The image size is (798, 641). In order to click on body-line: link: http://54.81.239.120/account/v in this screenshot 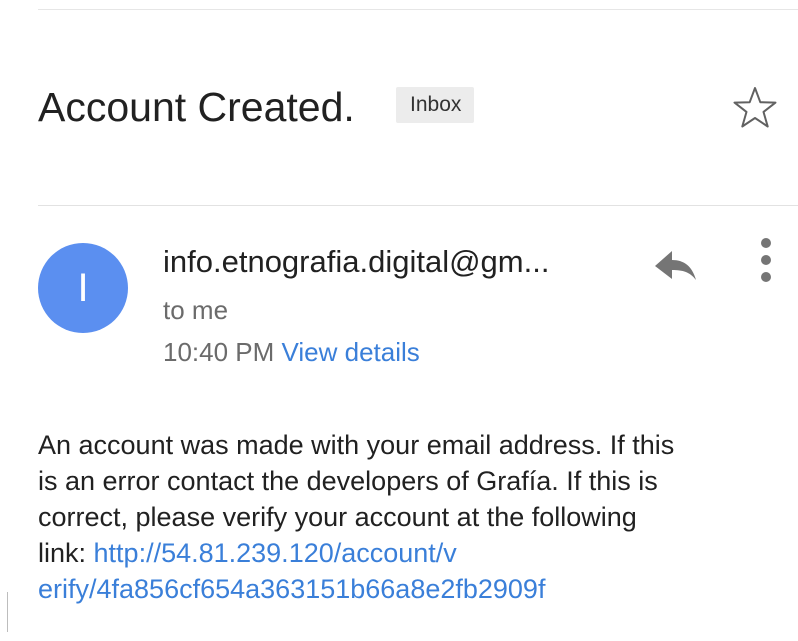, I will do `click(408, 553)`.